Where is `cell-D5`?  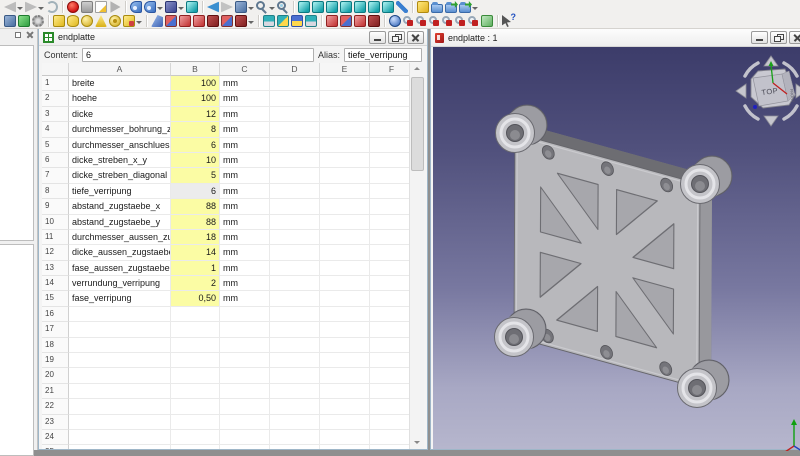 cell-D5 is located at coordinates (295, 145).